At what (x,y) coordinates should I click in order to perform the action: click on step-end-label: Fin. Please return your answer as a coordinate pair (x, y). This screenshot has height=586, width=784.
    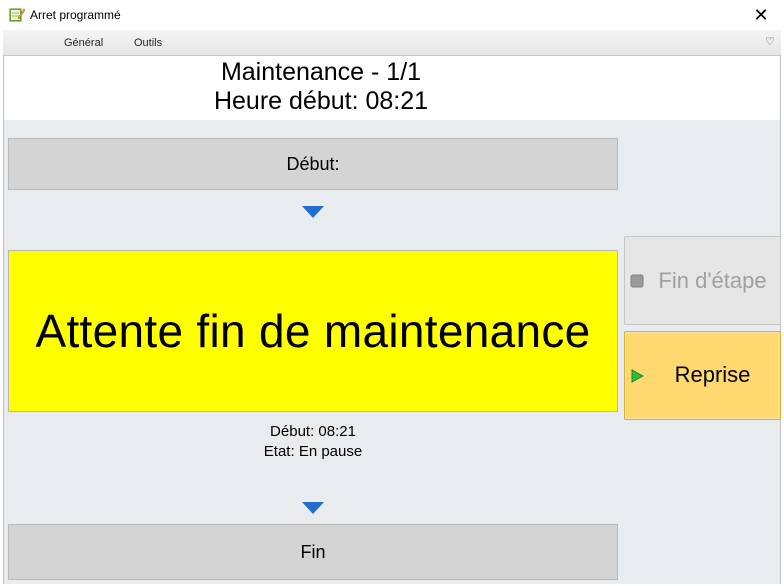
    Looking at the image, I should click on (313, 551).